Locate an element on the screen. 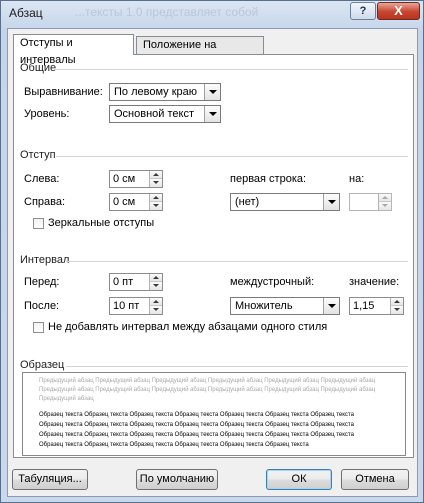 Image resolution: width=424 pixels, height=503 pixels. spacing-at-label: значение: is located at coordinates (374, 282).